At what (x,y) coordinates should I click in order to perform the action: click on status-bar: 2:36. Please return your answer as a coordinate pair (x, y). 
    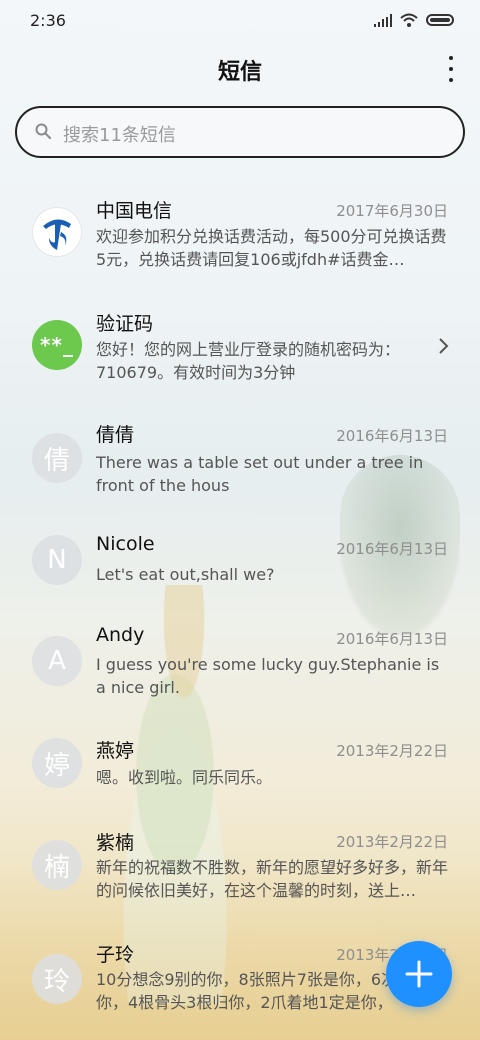
    Looking at the image, I should click on (240, 20).